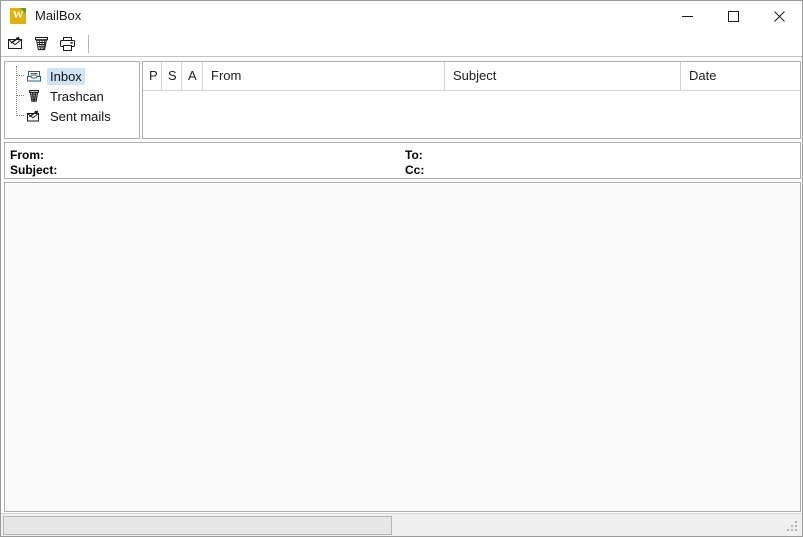 The width and height of the screenshot is (803, 537). What do you see at coordinates (563, 76) in the screenshot?
I see `column-header-subject: Subject` at bounding box center [563, 76].